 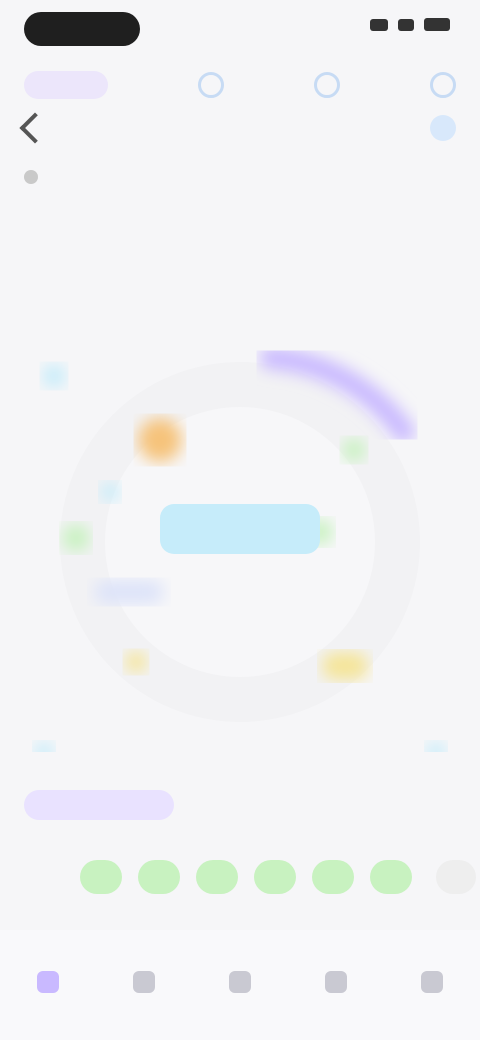 I want to click on top-nav, so click(x=240, y=85).